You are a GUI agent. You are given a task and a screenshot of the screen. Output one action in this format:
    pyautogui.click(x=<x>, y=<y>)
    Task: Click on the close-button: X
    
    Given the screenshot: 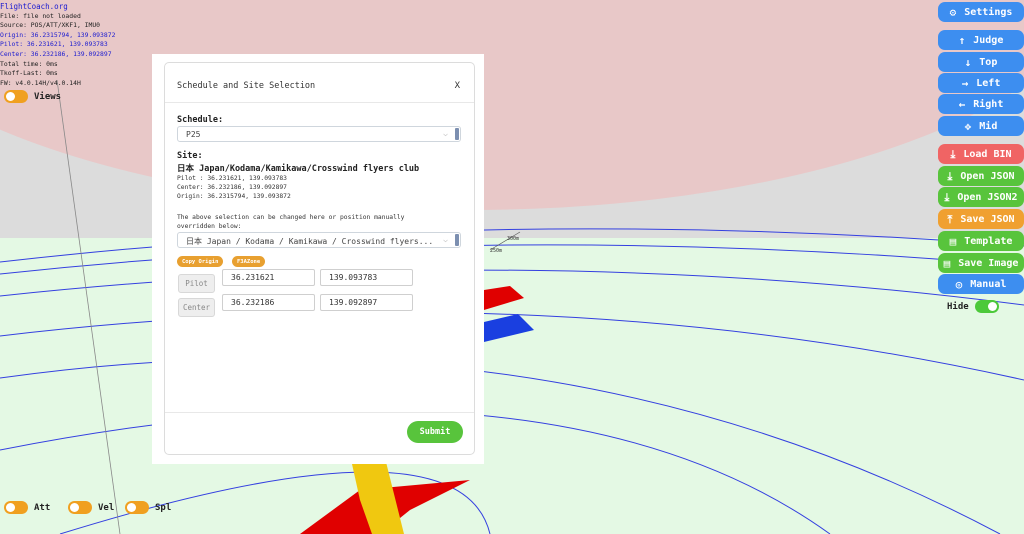 What is the action you would take?
    pyautogui.click(x=457, y=86)
    